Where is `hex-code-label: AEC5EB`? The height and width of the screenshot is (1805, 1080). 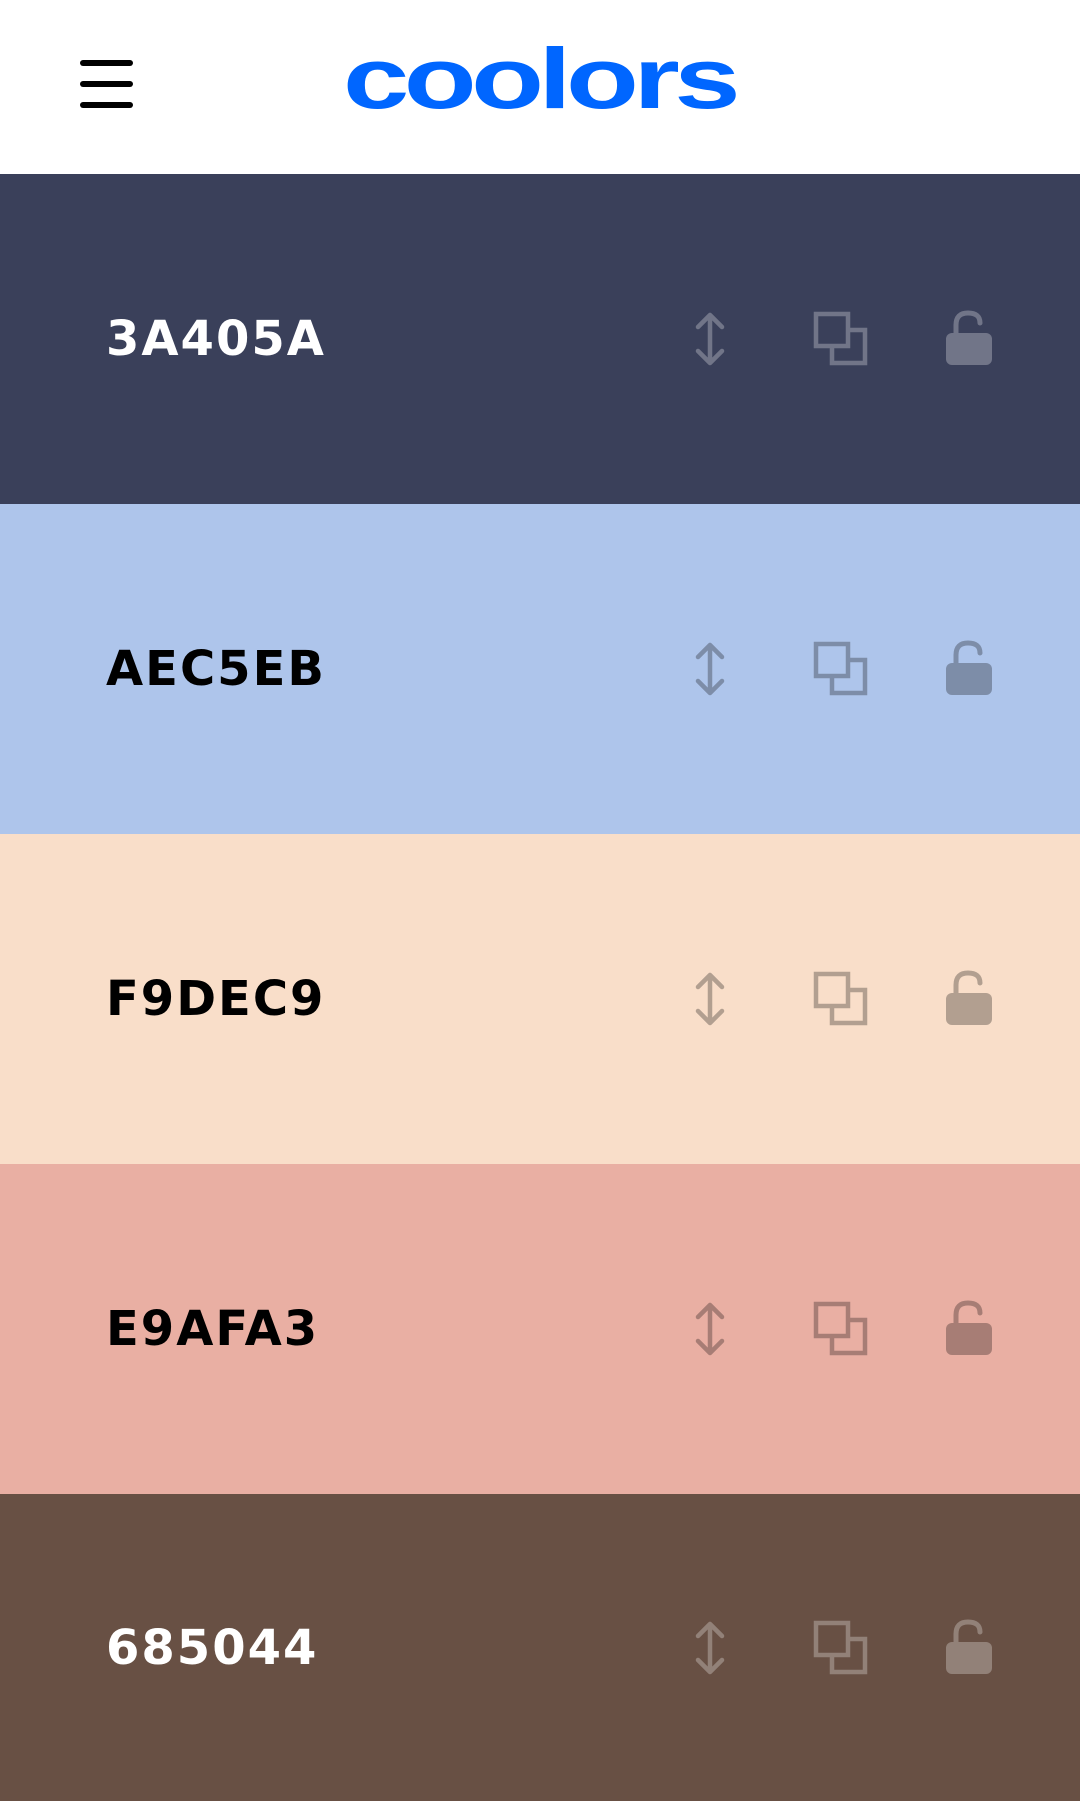
hex-code-label: AEC5EB is located at coordinates (216, 669).